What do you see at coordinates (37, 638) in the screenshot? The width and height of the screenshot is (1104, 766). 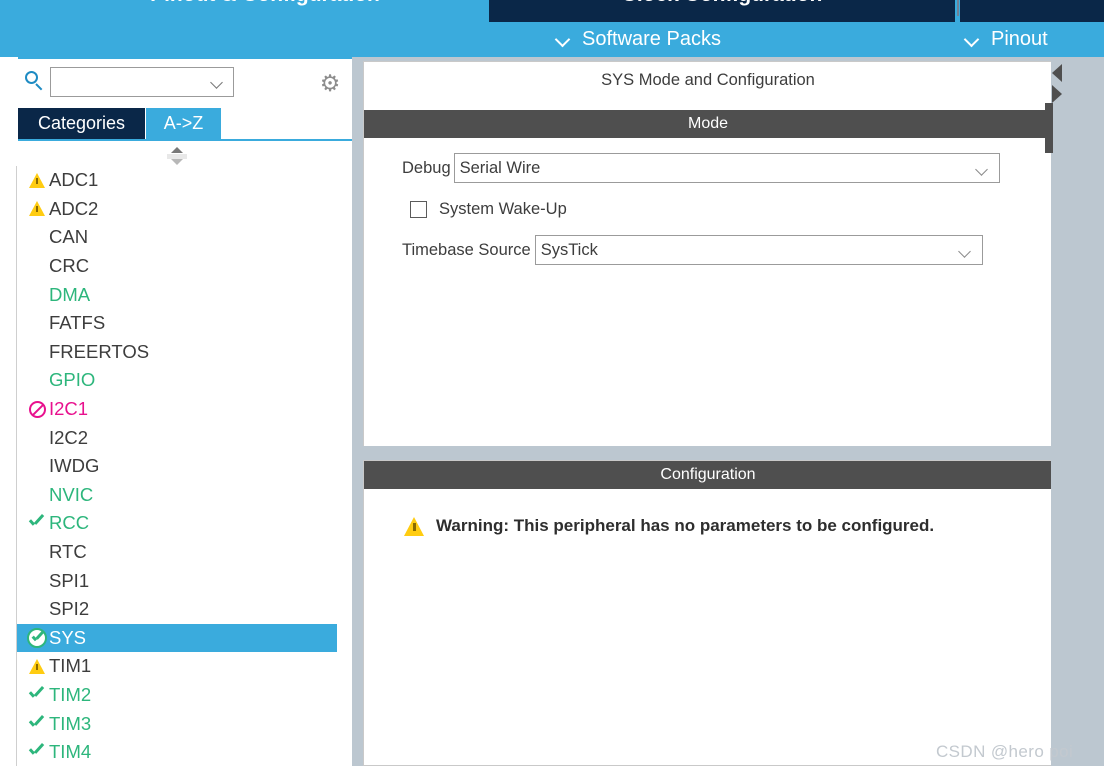 I see `circle-check-icon` at bounding box center [37, 638].